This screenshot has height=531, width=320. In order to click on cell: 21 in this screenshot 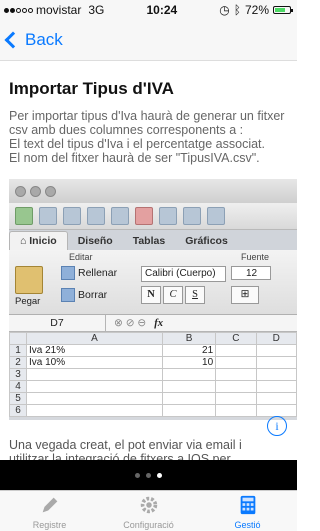, I will do `click(189, 350)`.